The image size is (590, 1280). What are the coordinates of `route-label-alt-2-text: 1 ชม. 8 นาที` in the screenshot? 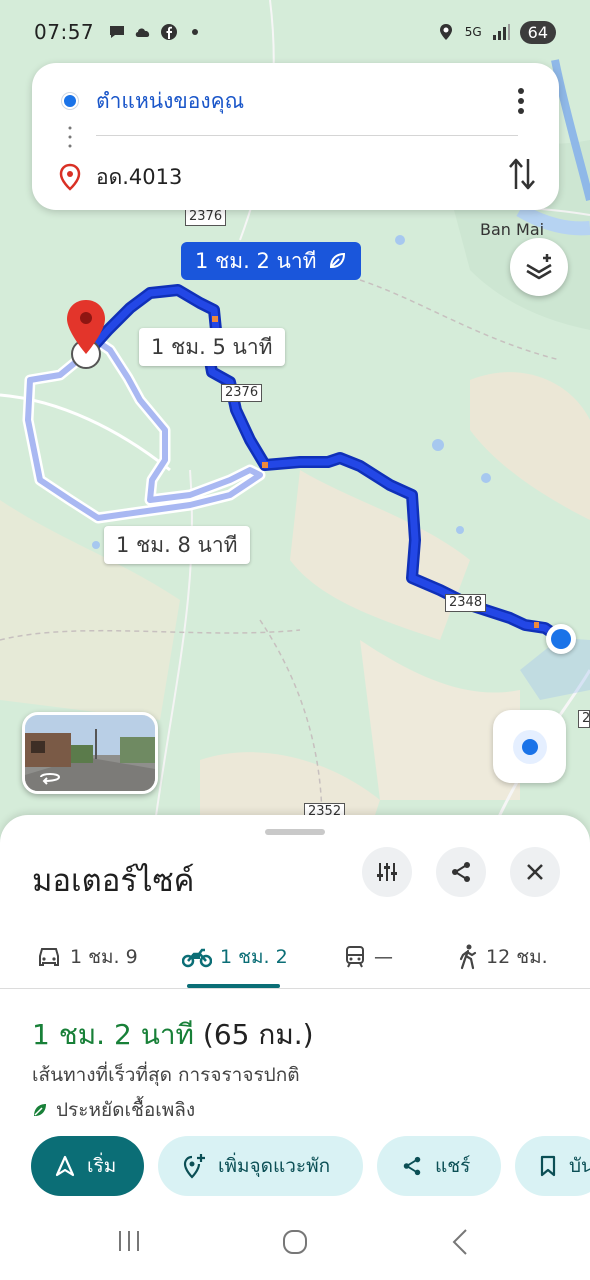 It's located at (177, 544).